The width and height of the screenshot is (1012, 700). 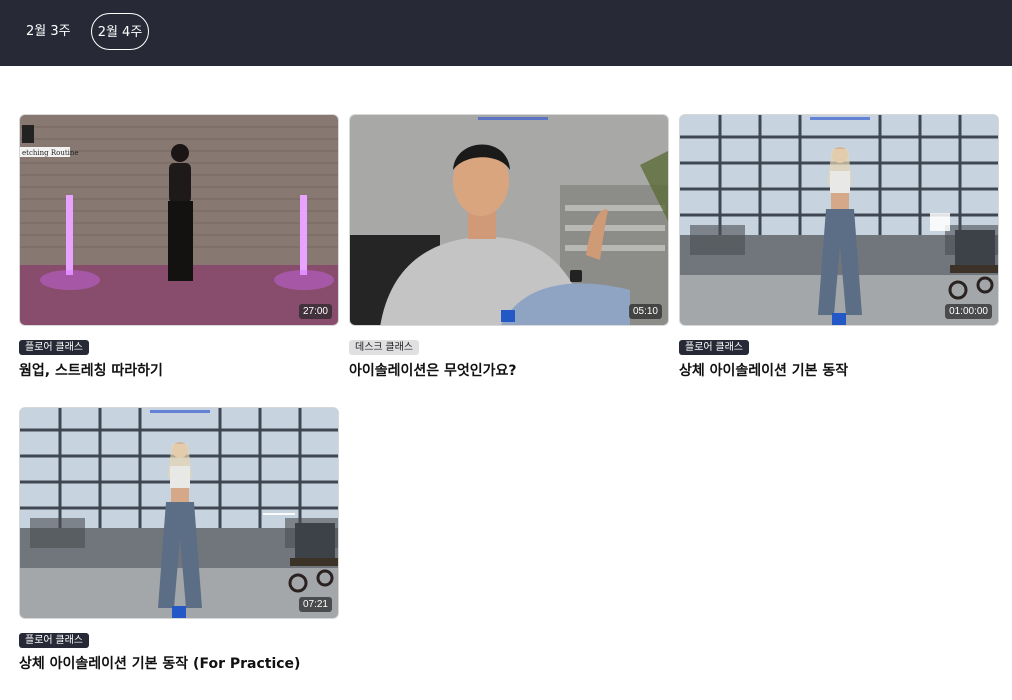 I want to click on video-duration: 05:10, so click(x=645, y=311).